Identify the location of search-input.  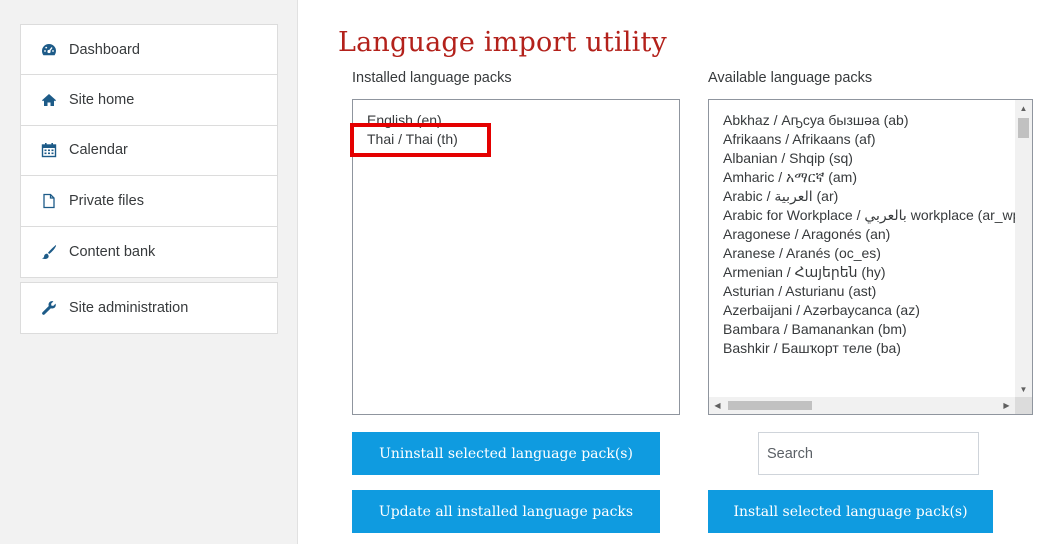
(868, 453).